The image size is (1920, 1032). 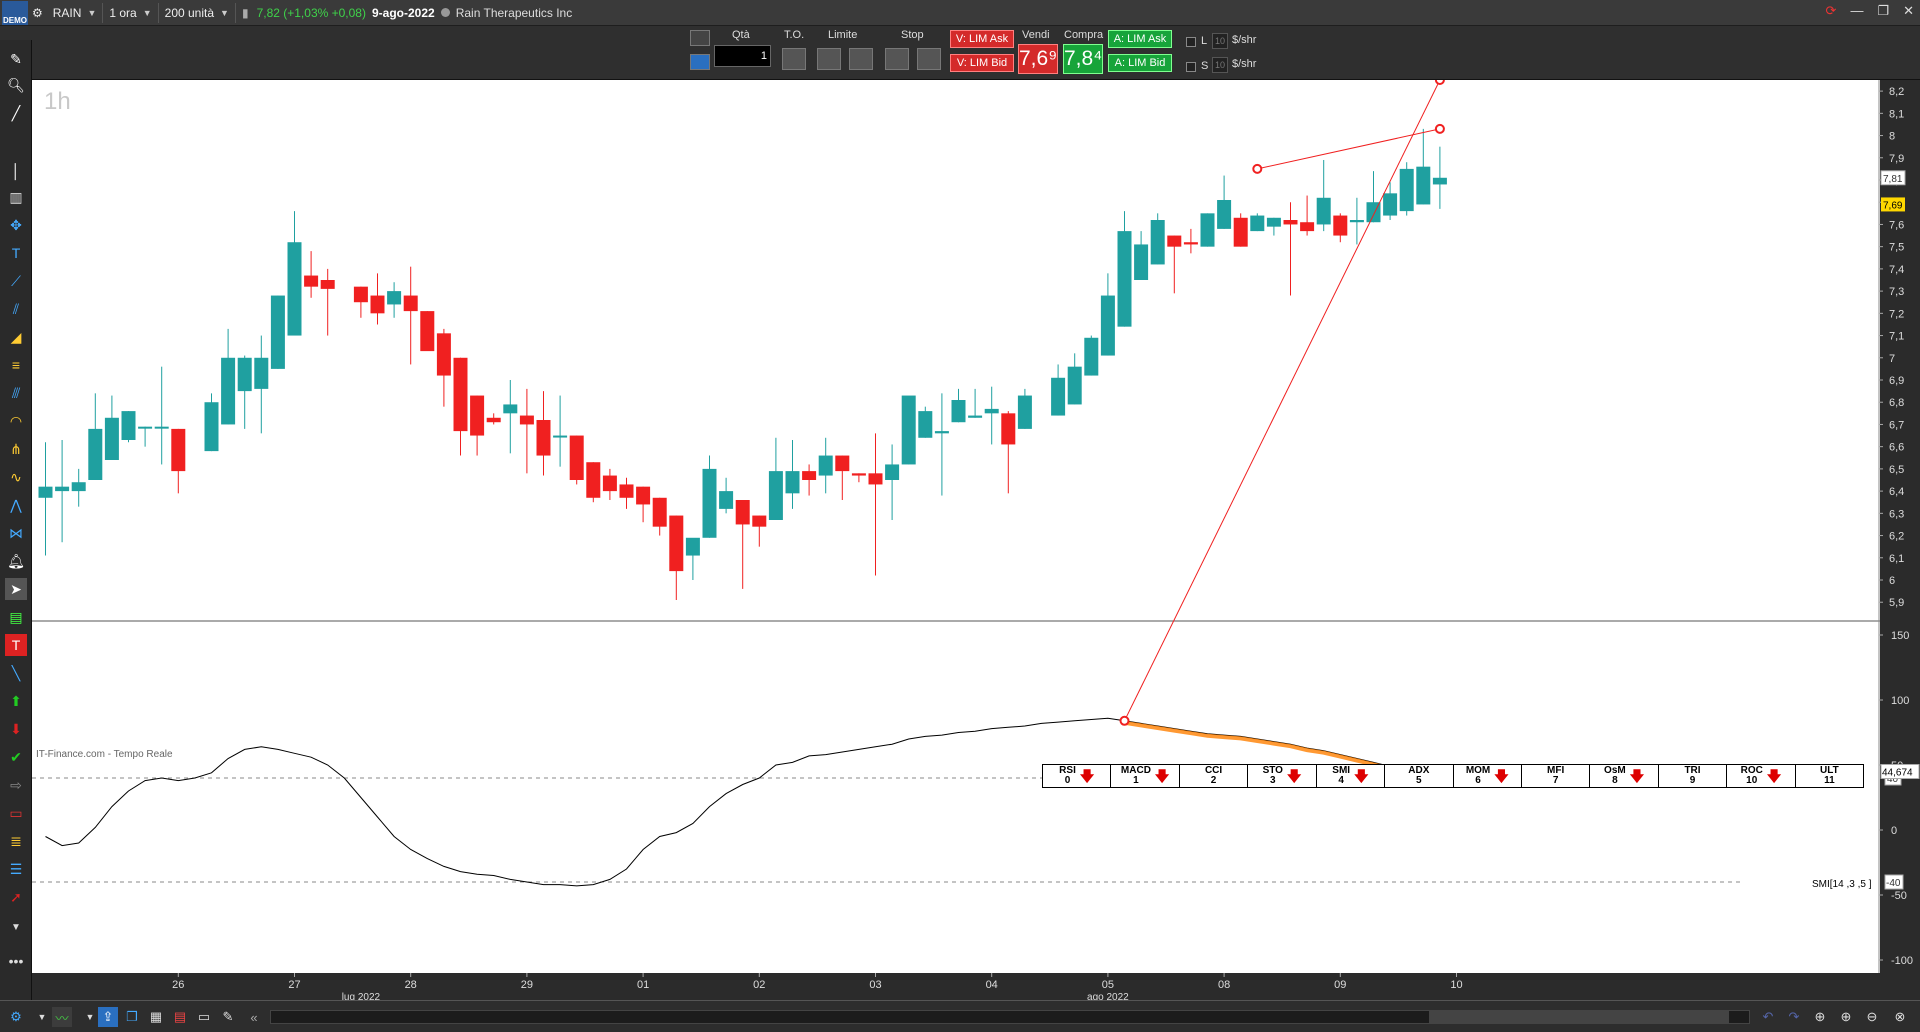 I want to click on l-per-share: $/shr, so click(x=1244, y=40).